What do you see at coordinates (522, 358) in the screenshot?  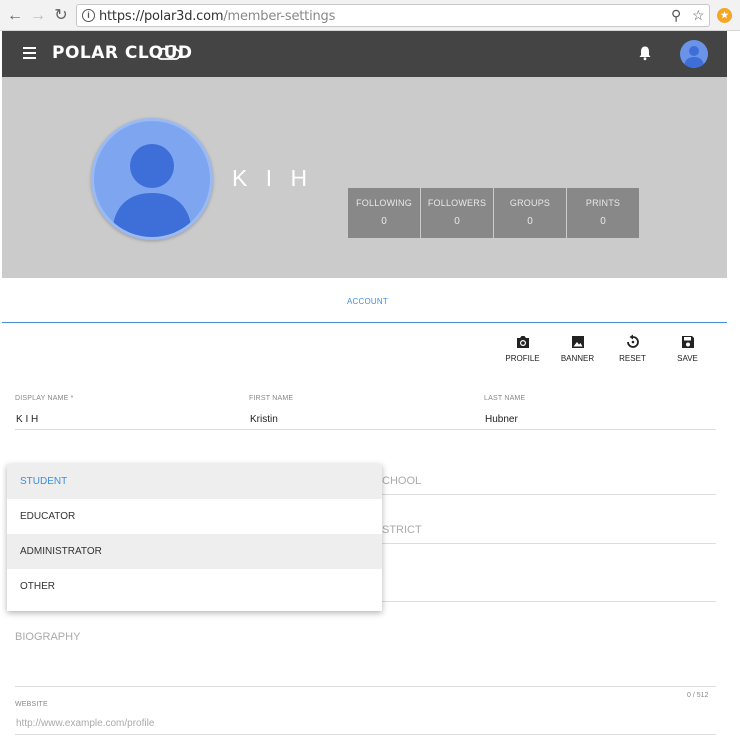 I see `profile-button-label: PROFILE` at bounding box center [522, 358].